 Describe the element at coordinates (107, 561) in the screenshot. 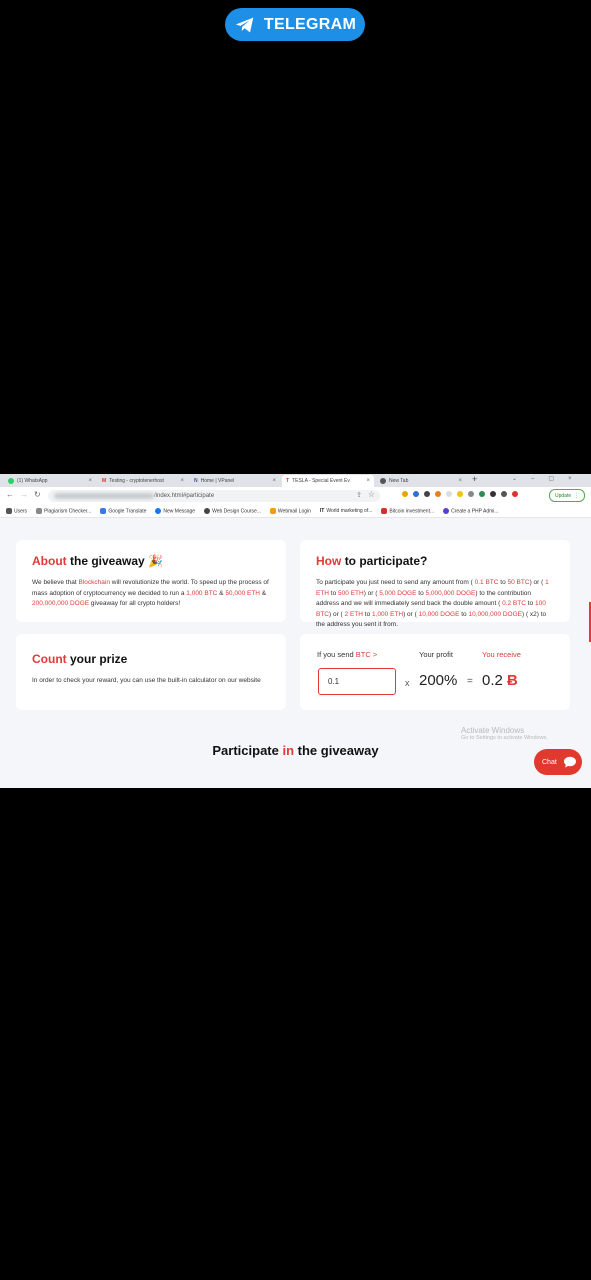

I see `about-title-rest: the giveaway` at that location.